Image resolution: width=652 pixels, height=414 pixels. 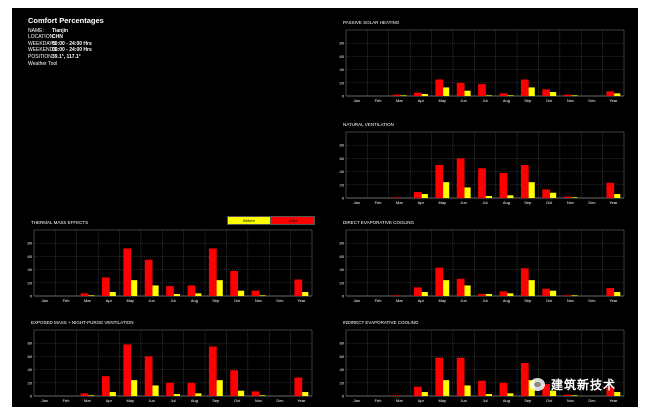 What do you see at coordinates (43, 64) in the screenshot?
I see `info-footer: Weather Tool` at bounding box center [43, 64].